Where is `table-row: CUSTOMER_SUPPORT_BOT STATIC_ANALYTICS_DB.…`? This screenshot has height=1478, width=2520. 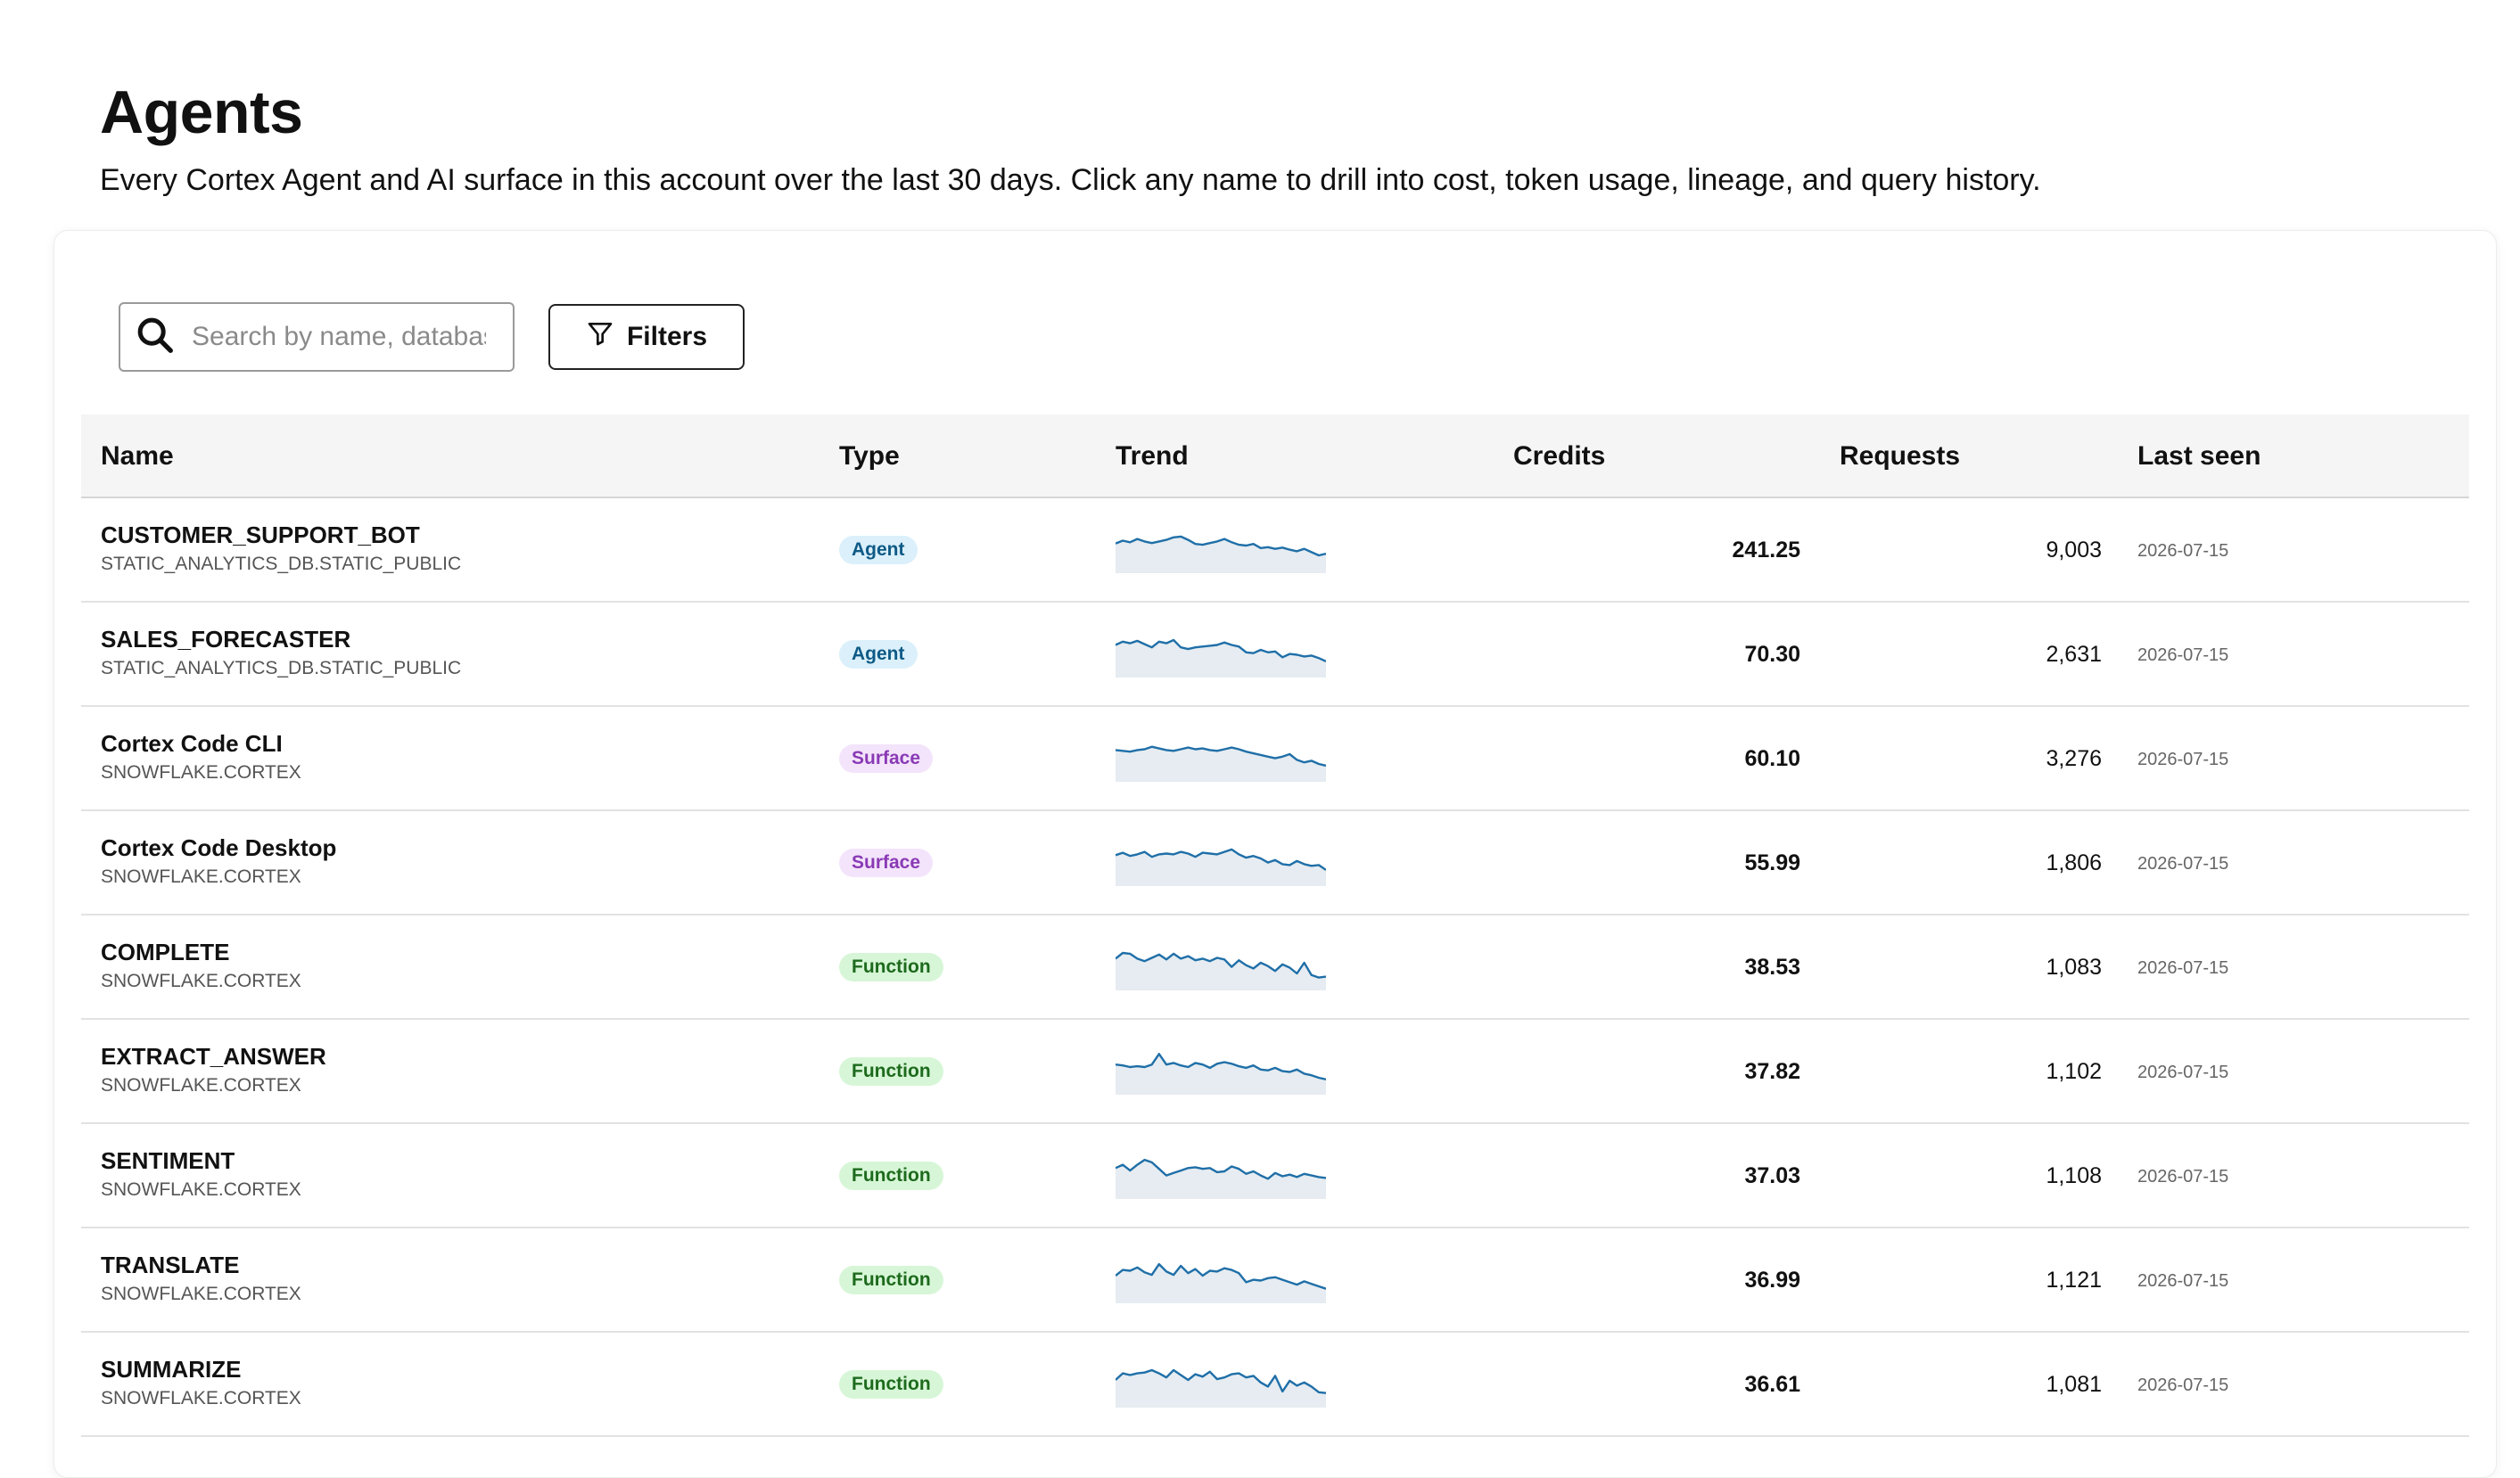 table-row: CUSTOMER_SUPPORT_BOT STATIC_ANALYTICS_DB.… is located at coordinates (1275, 550).